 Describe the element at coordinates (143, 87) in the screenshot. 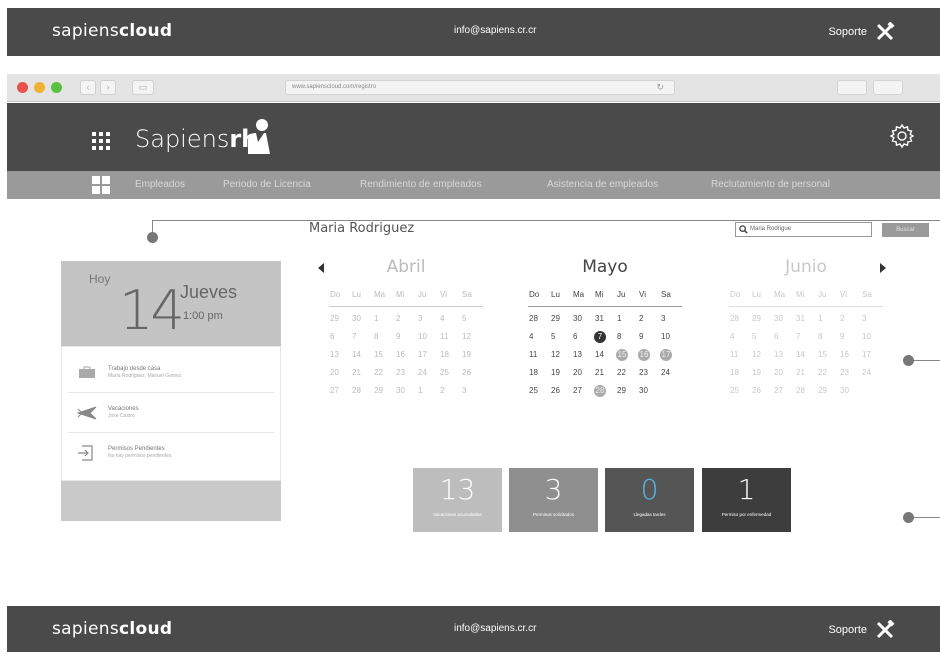

I see `sidebar-toggle-button: ▭` at that location.